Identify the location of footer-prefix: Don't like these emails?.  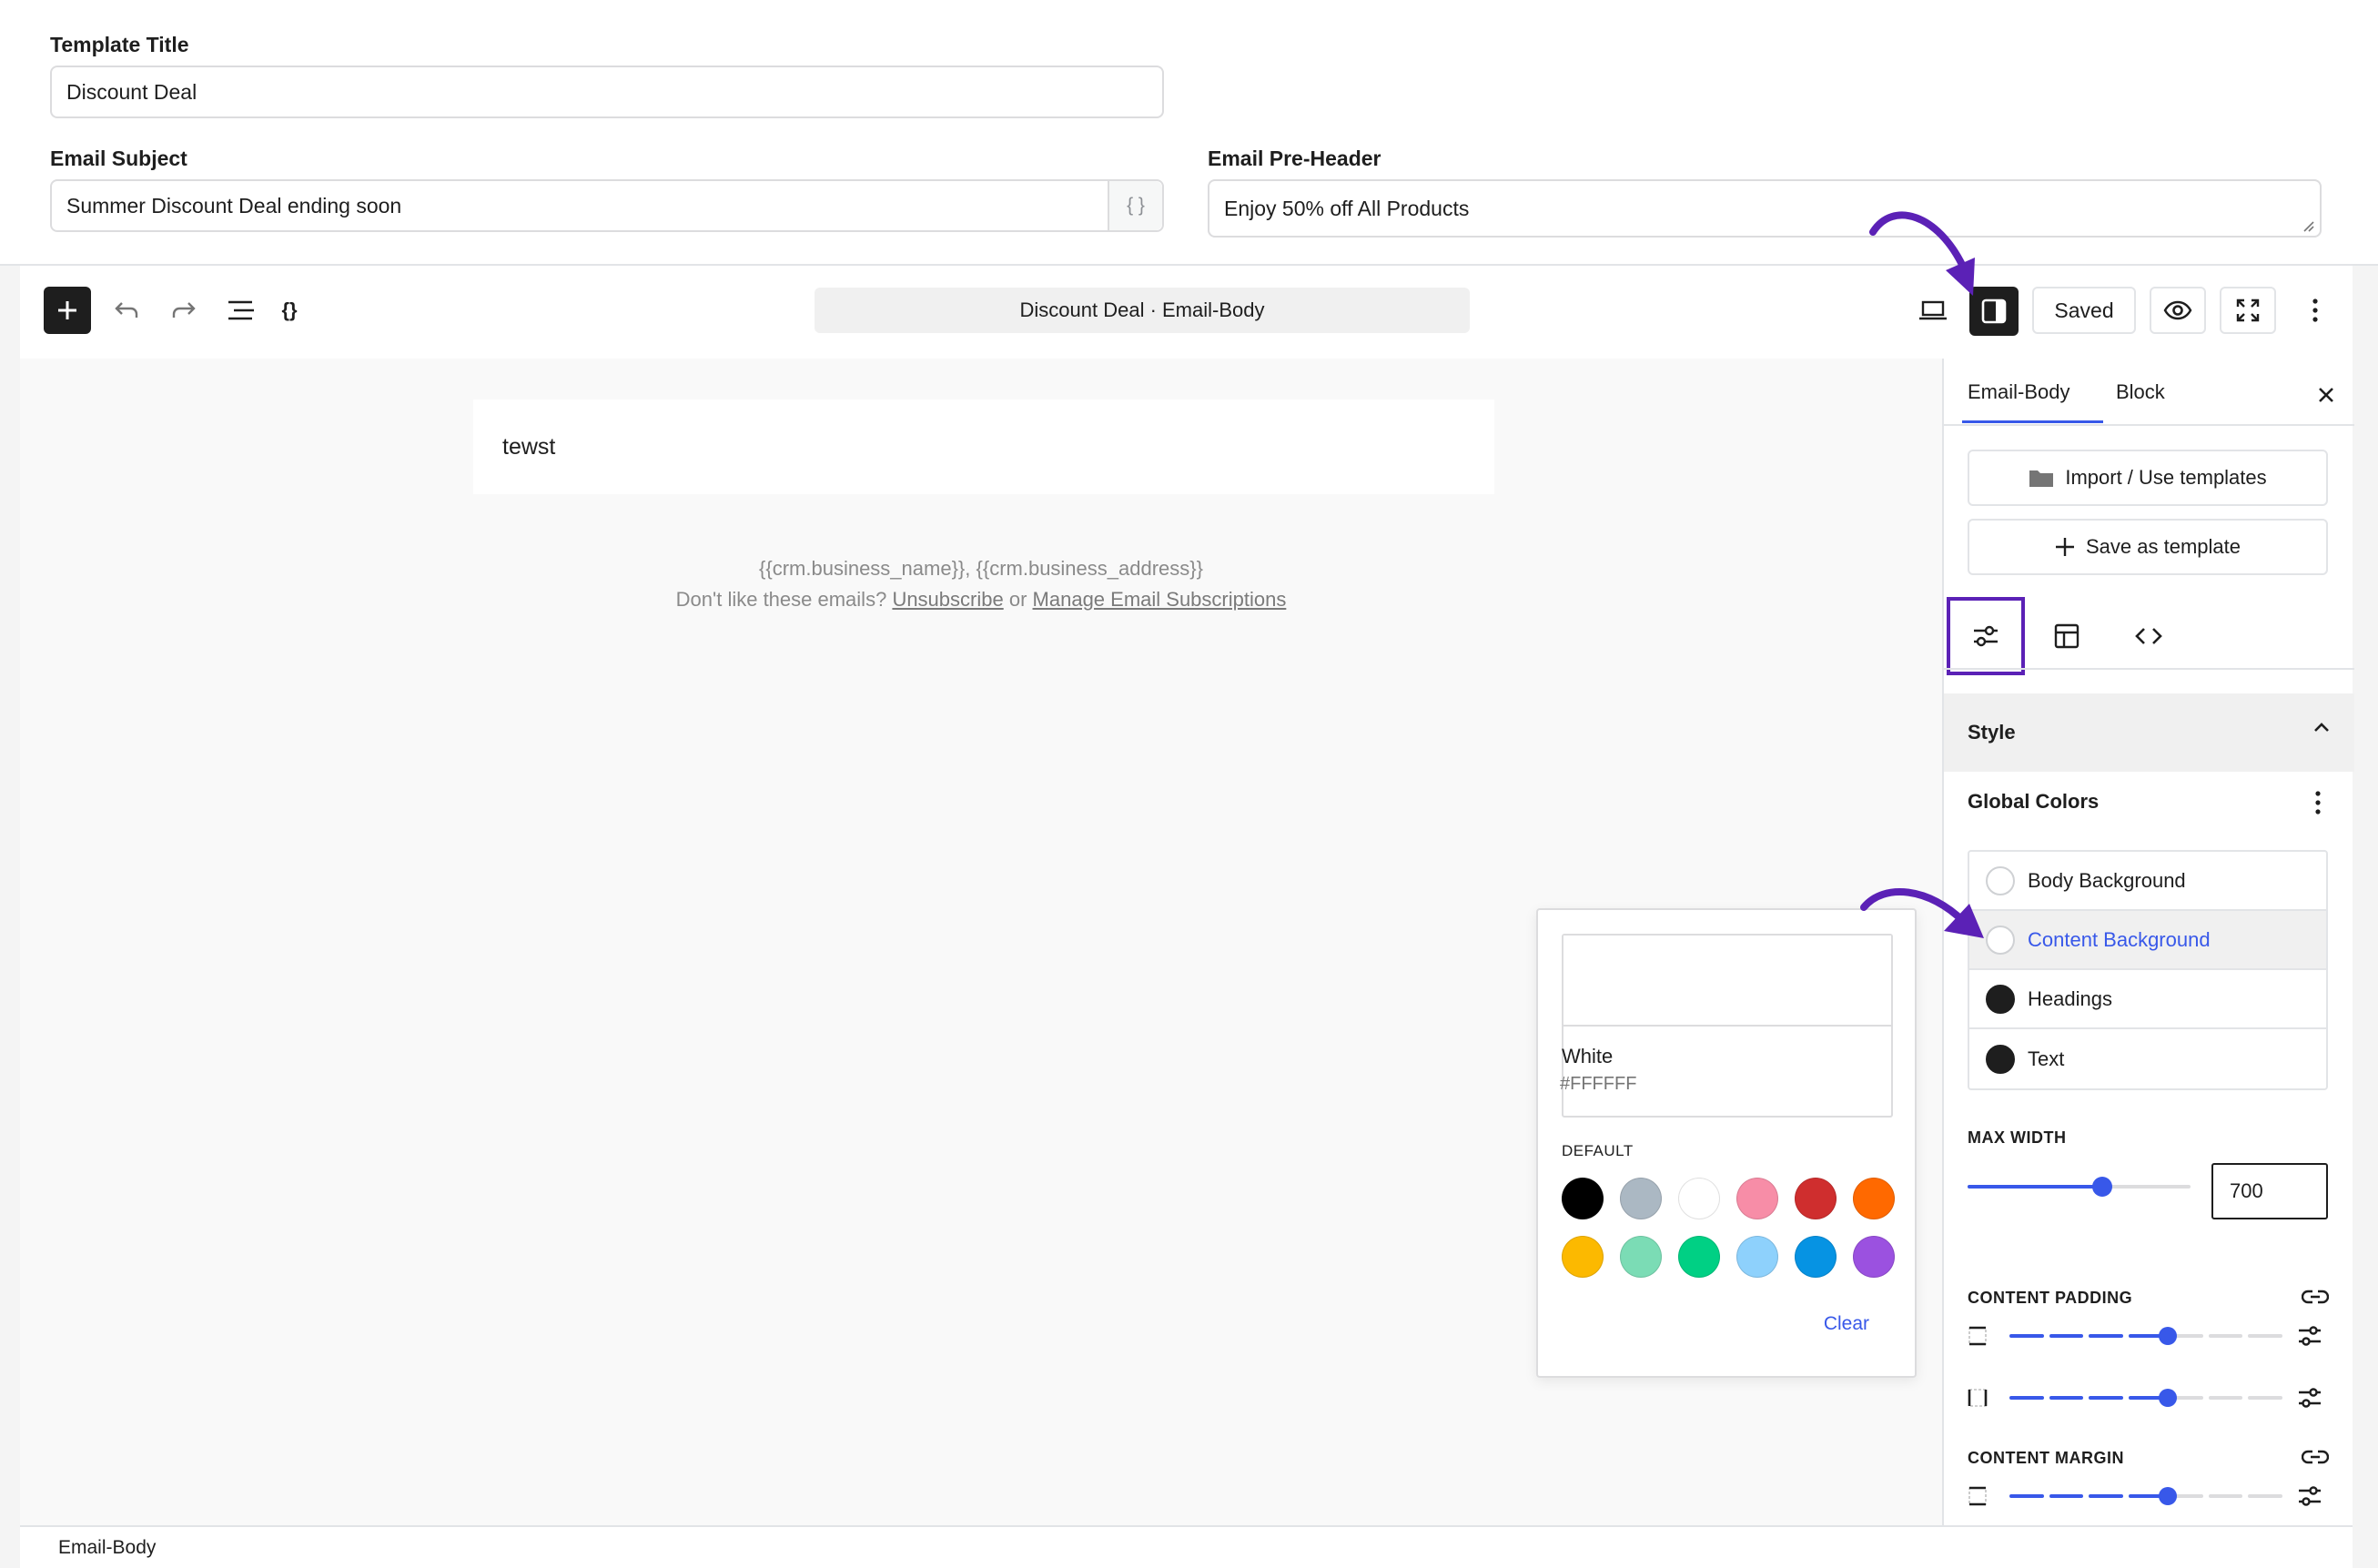
(781, 599).